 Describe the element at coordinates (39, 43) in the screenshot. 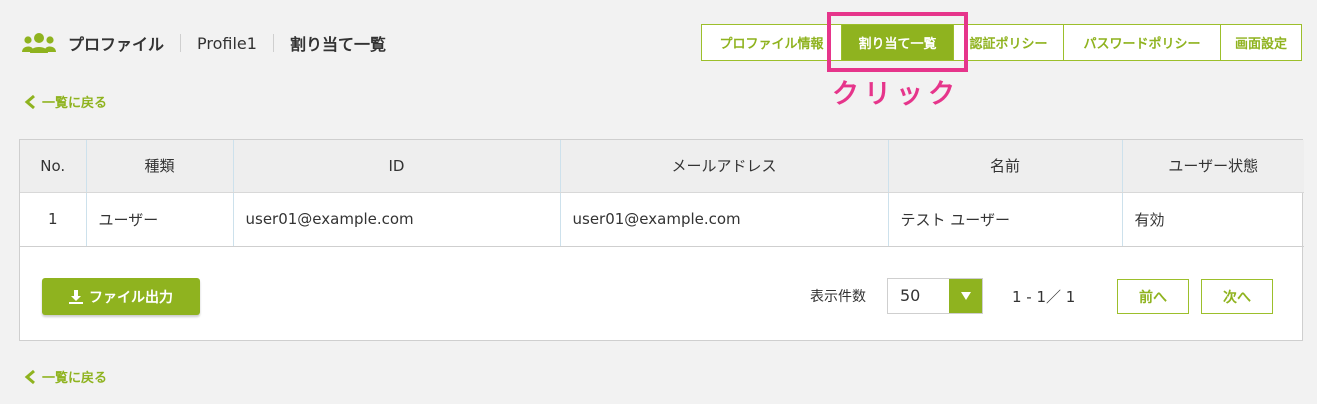

I see `users-icon` at that location.